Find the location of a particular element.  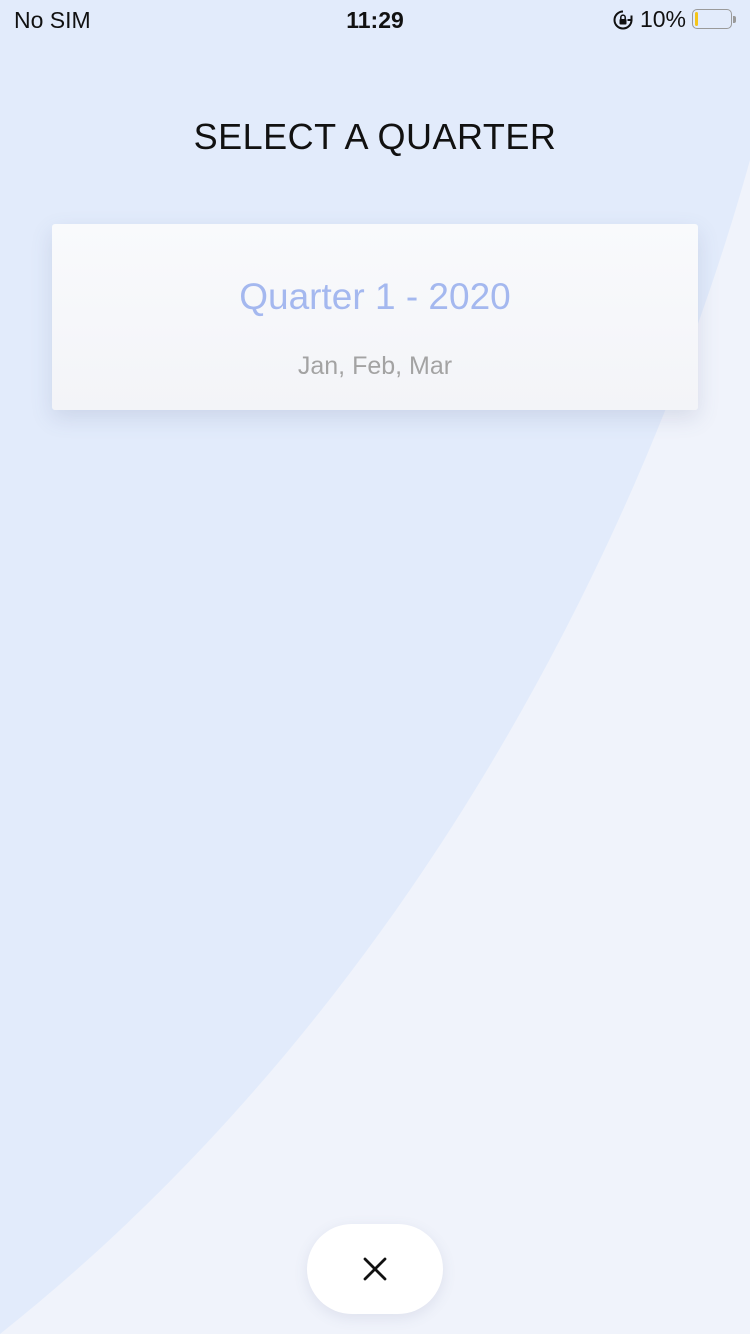

status-indicators: 10% is located at coordinates (674, 19).